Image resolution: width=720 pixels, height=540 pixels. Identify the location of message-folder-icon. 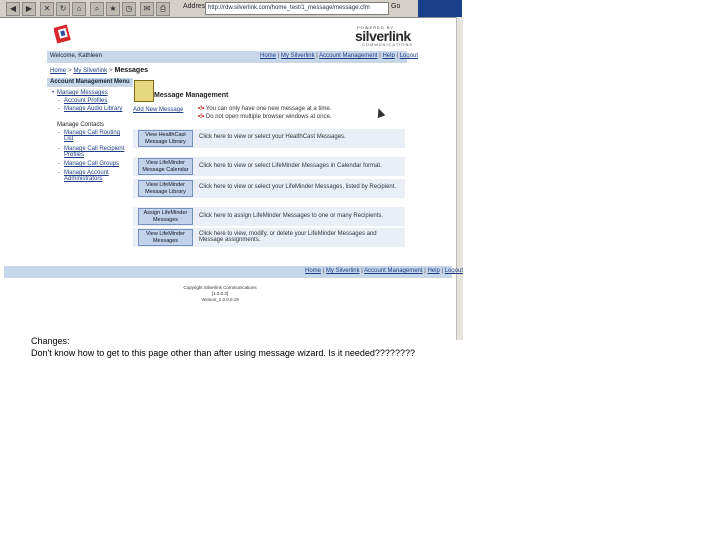
(144, 91).